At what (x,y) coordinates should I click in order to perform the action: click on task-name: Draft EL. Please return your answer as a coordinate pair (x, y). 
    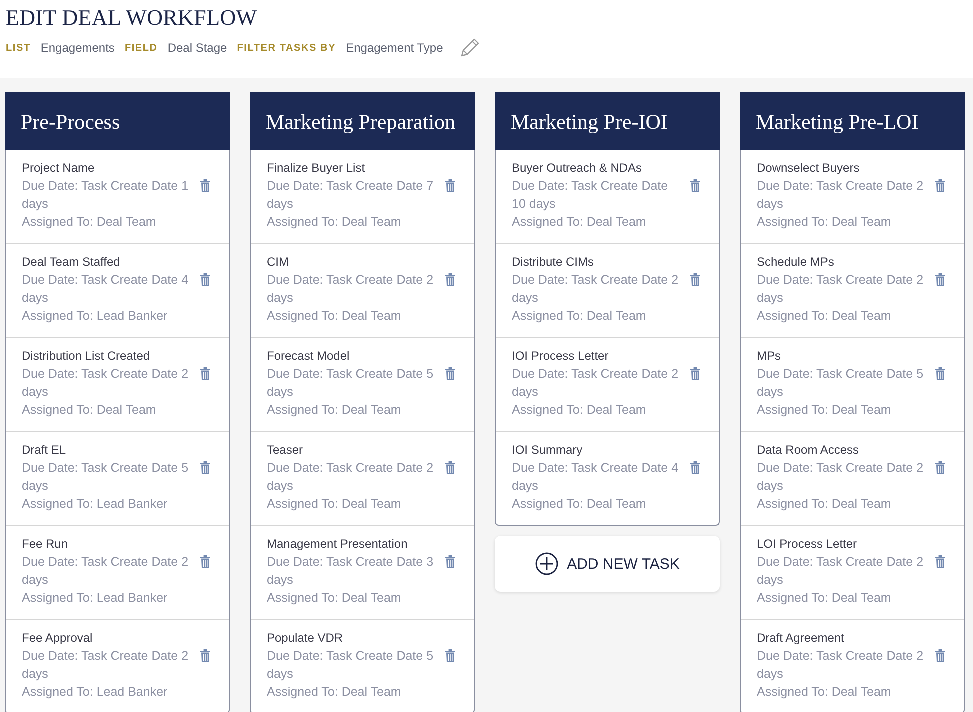
    Looking at the image, I should click on (45, 450).